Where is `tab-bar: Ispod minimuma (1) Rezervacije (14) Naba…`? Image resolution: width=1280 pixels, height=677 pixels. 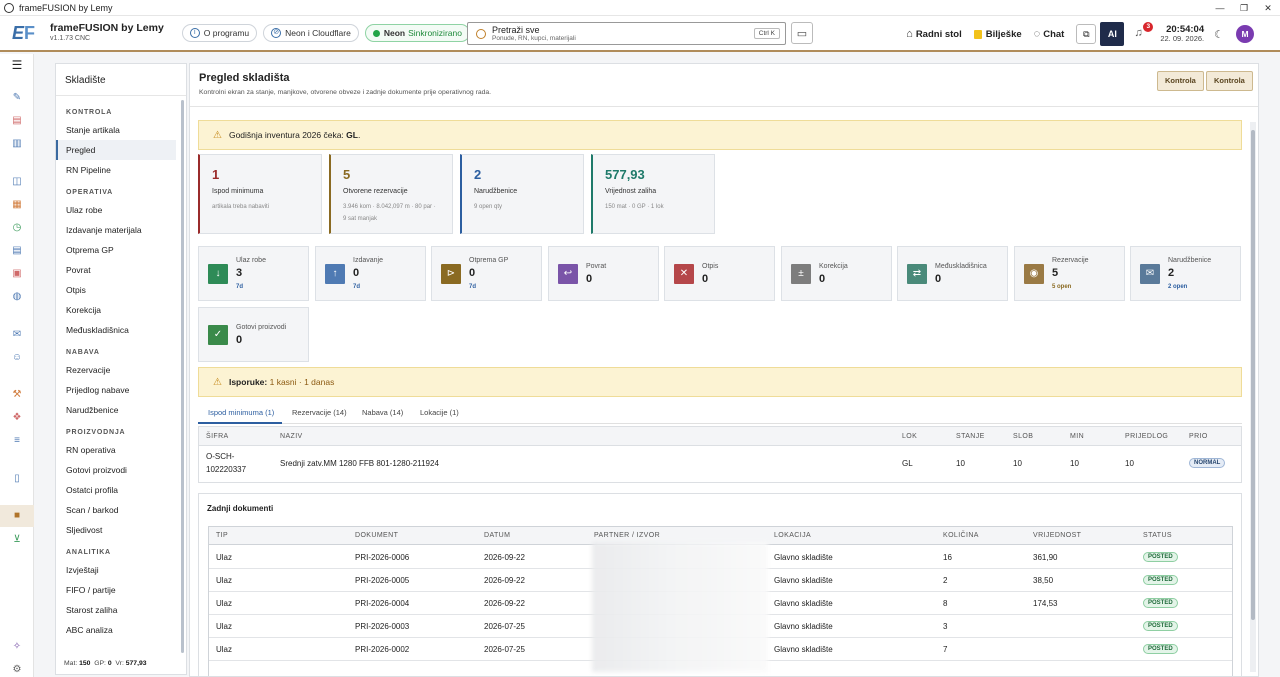 tab-bar: Ispod minimuma (1) Rezervacije (14) Naba… is located at coordinates (720, 413).